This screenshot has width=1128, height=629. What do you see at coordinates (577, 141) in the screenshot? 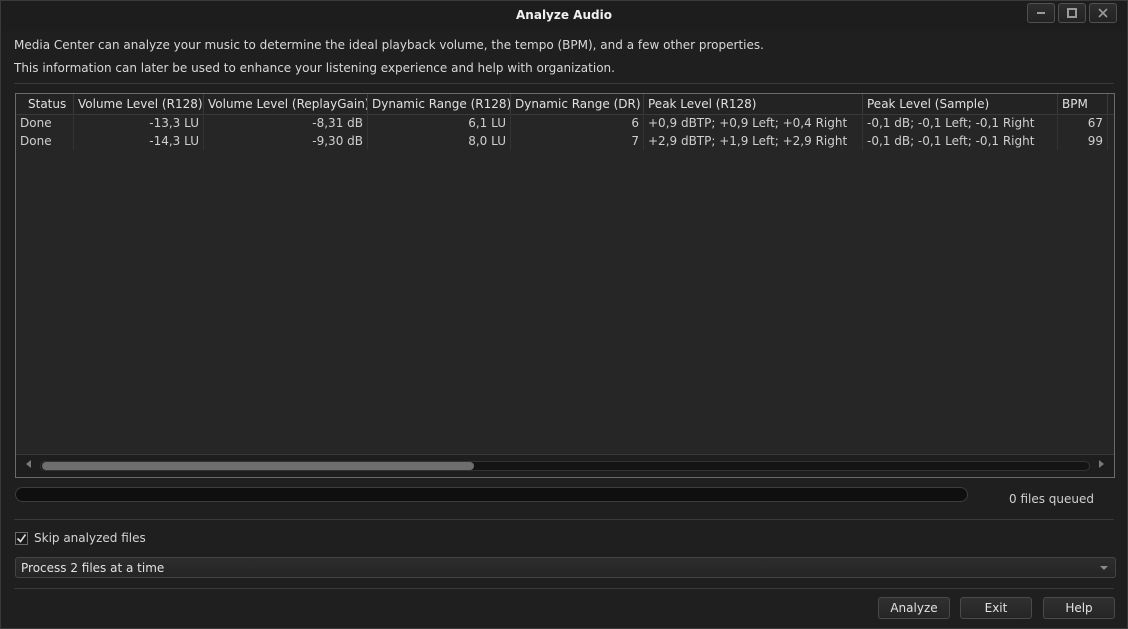
I see `cell-dynamic-range-dr: 7` at bounding box center [577, 141].